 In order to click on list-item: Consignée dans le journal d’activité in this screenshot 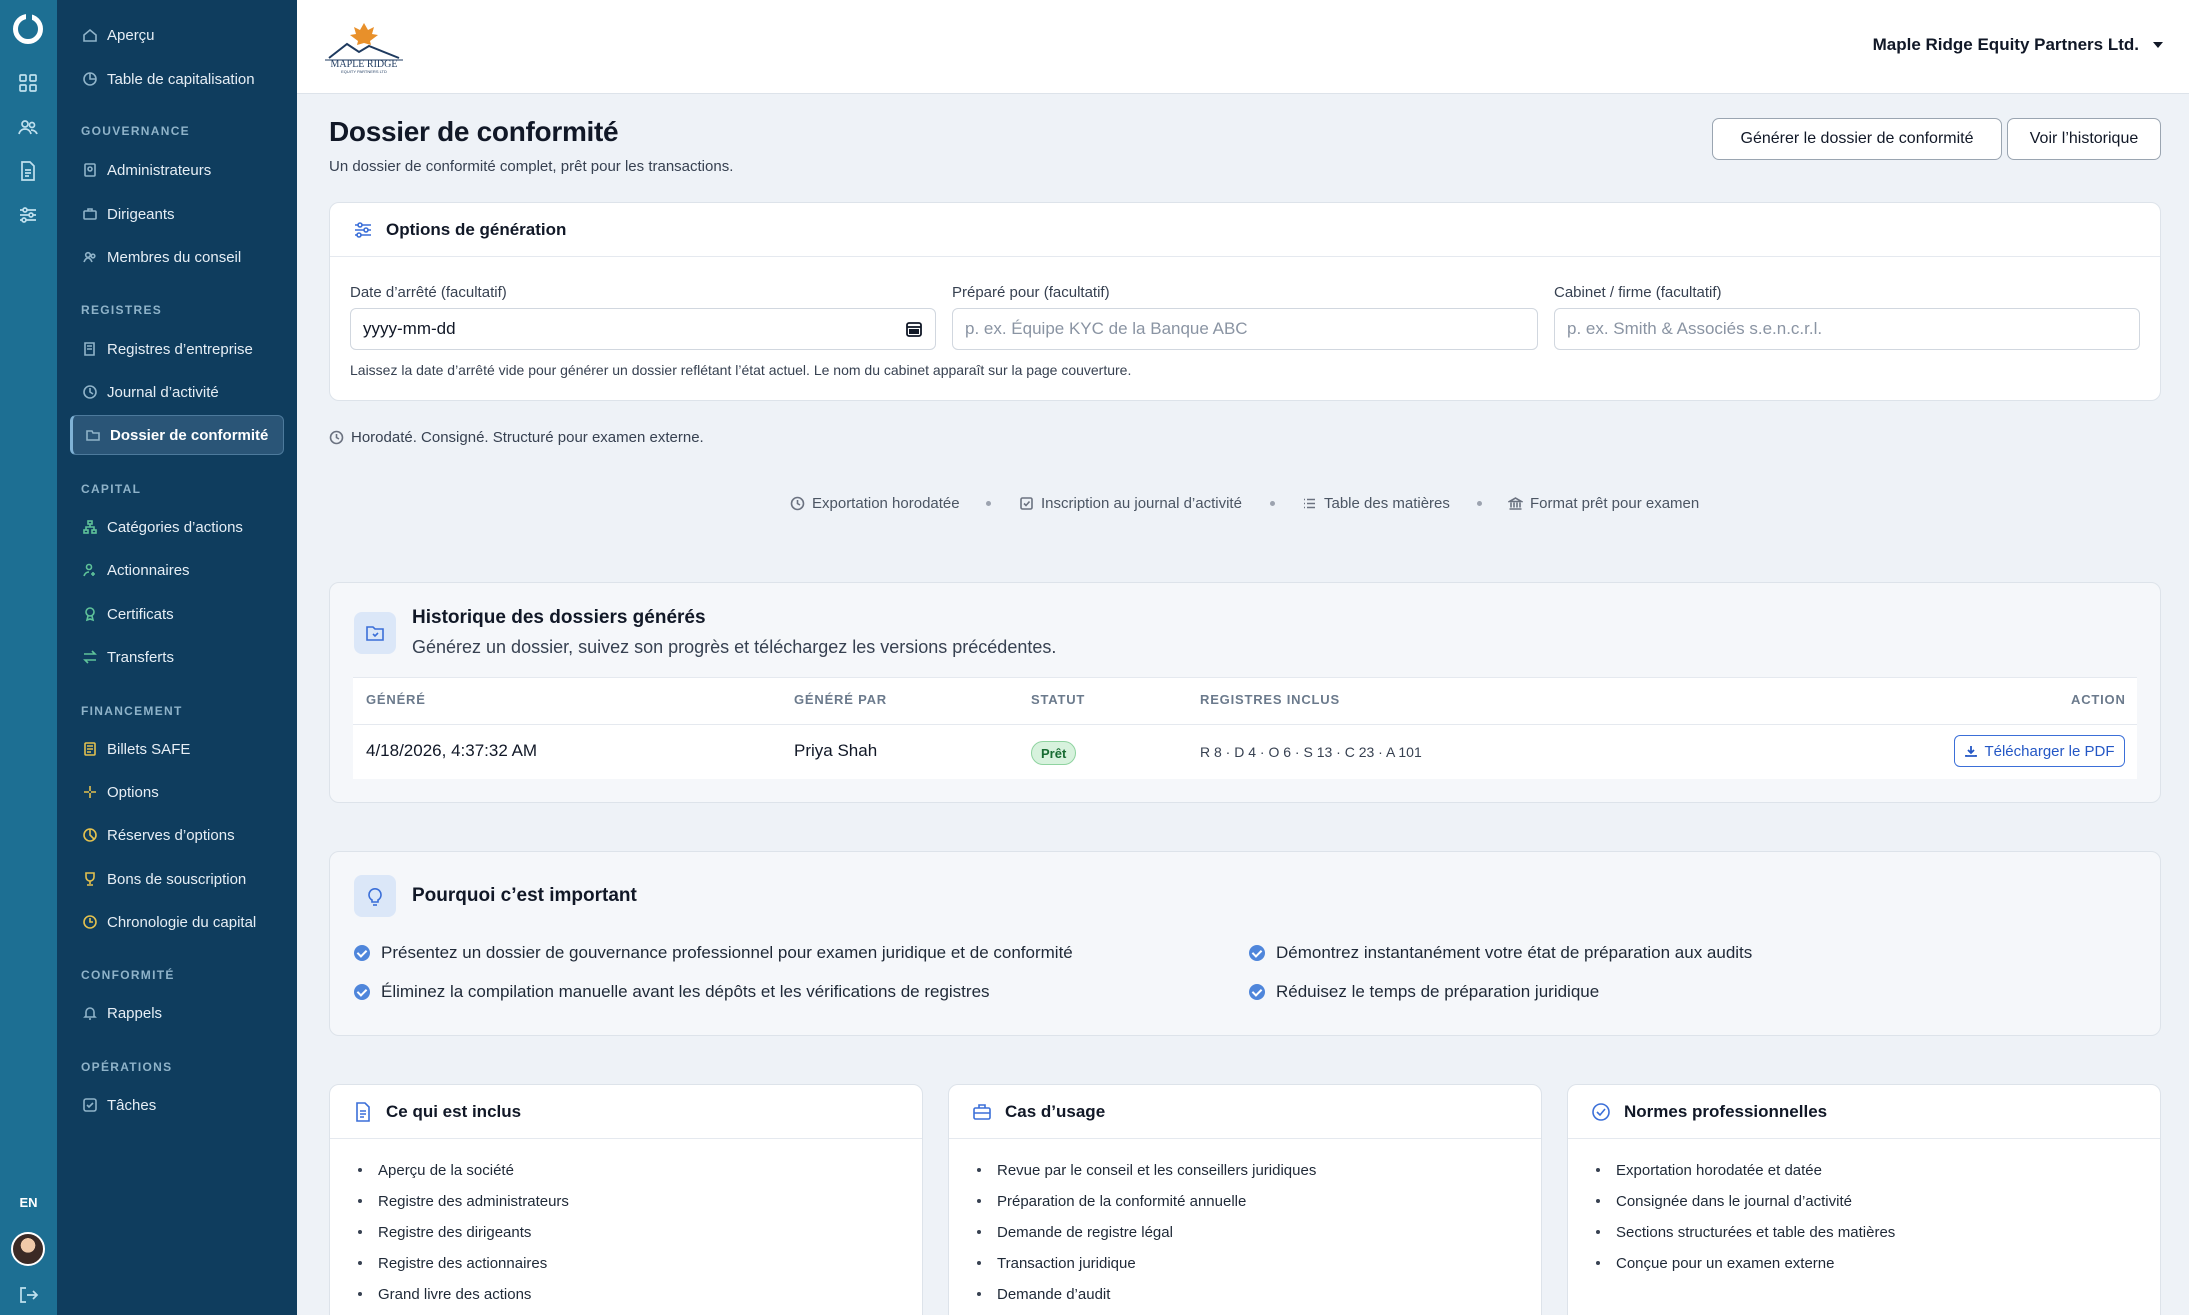, I will do `click(1724, 1201)`.